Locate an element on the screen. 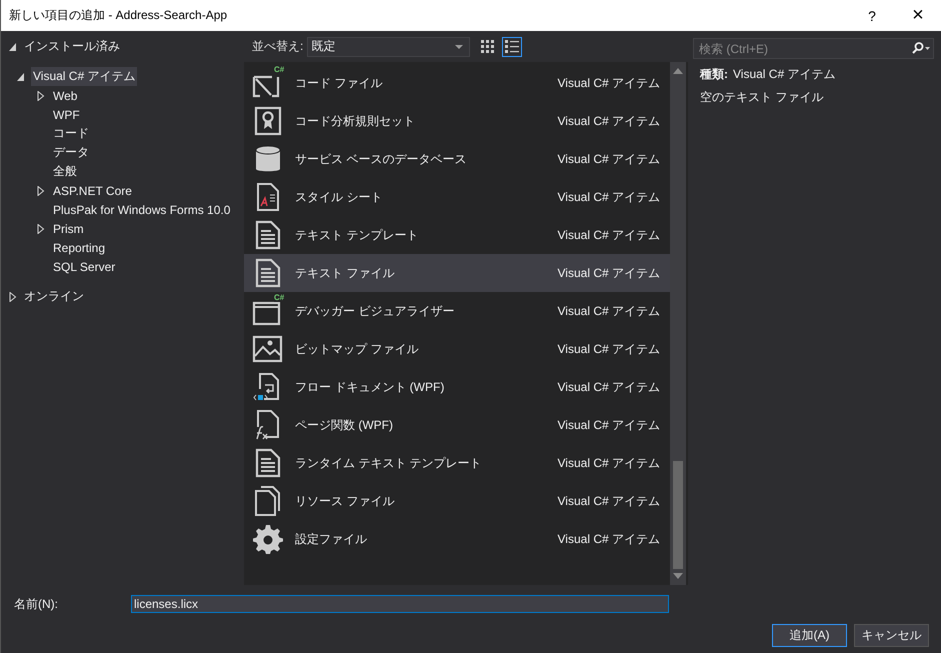 The width and height of the screenshot is (941, 653). sort-label: 並べ替え: is located at coordinates (278, 46).